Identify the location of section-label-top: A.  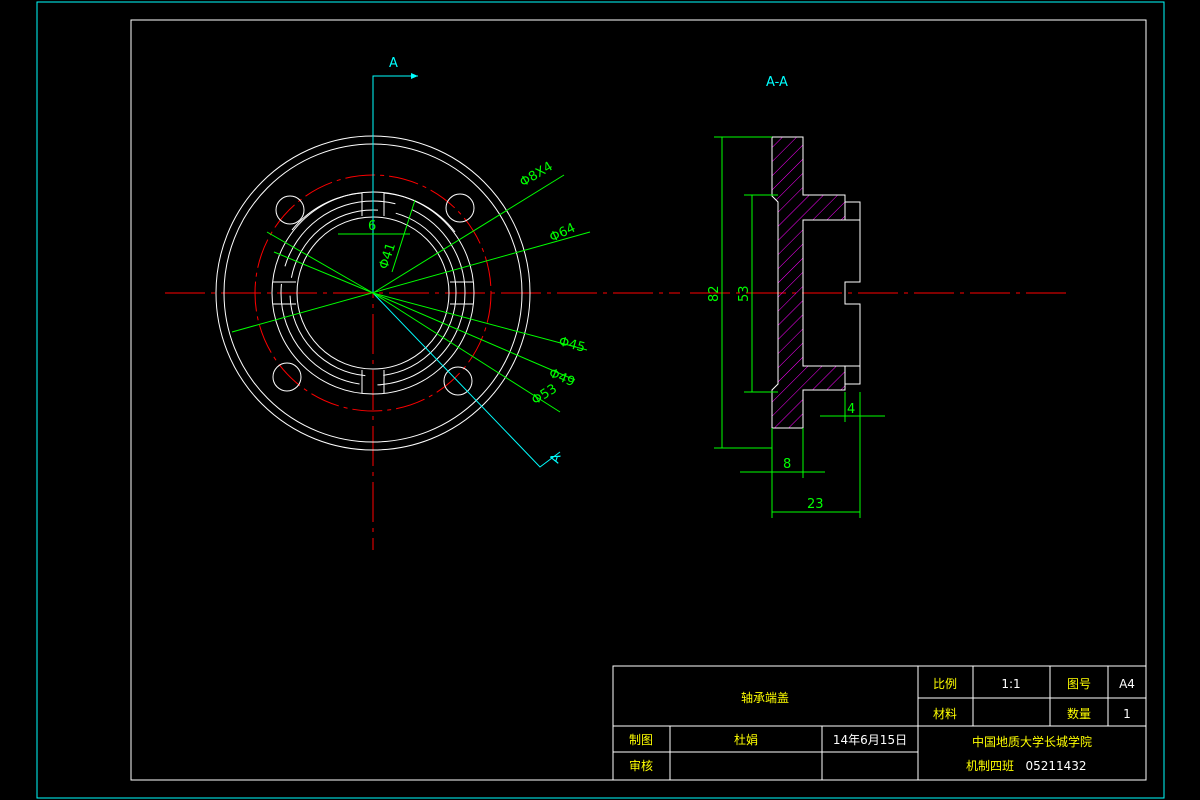
(393, 63).